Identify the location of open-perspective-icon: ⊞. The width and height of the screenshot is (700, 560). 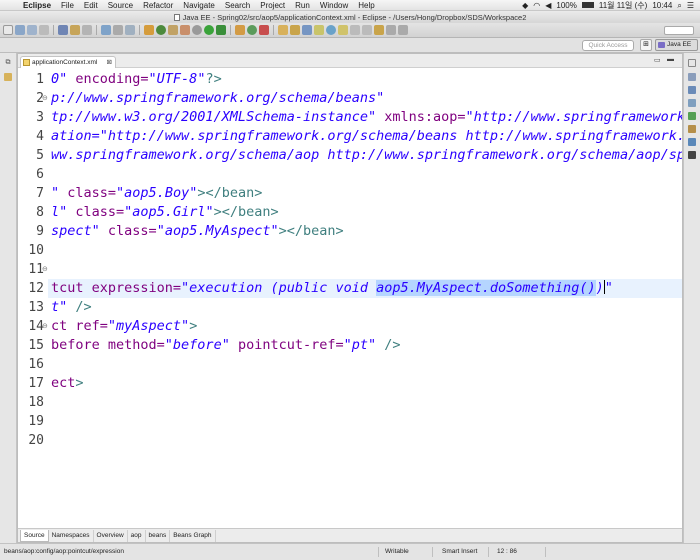
(646, 45).